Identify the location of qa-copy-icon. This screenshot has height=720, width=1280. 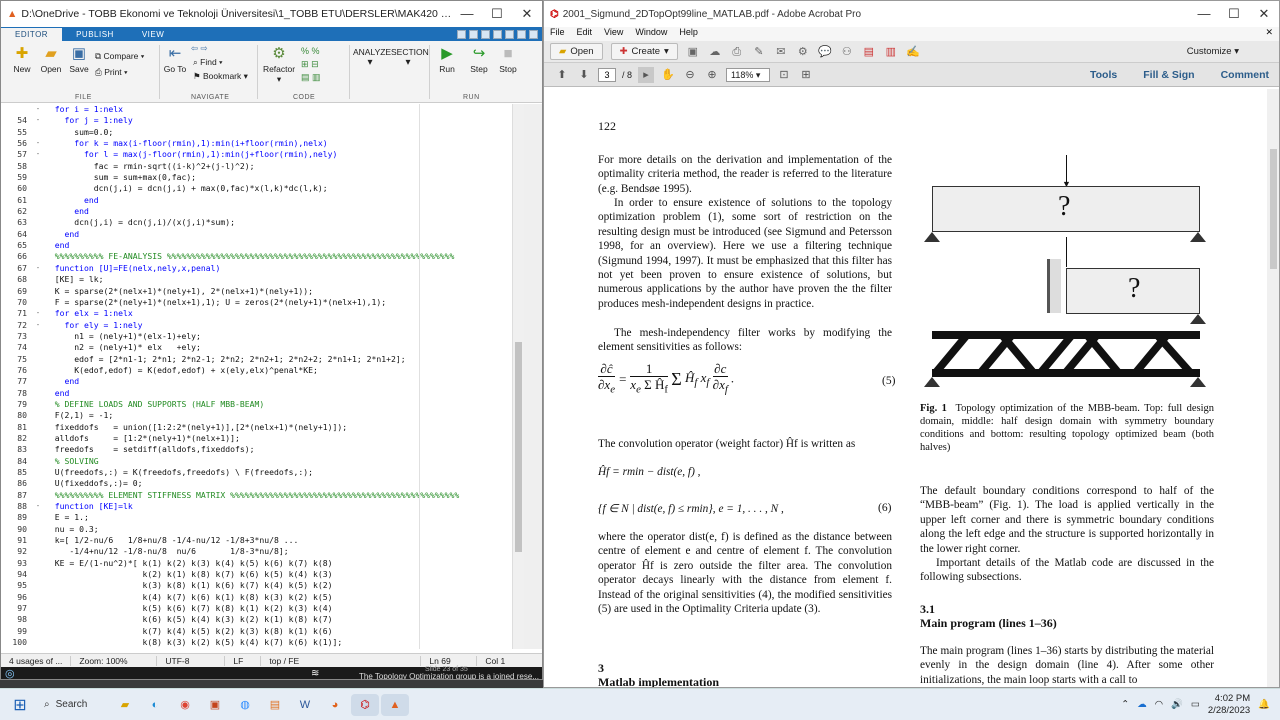
(485, 34).